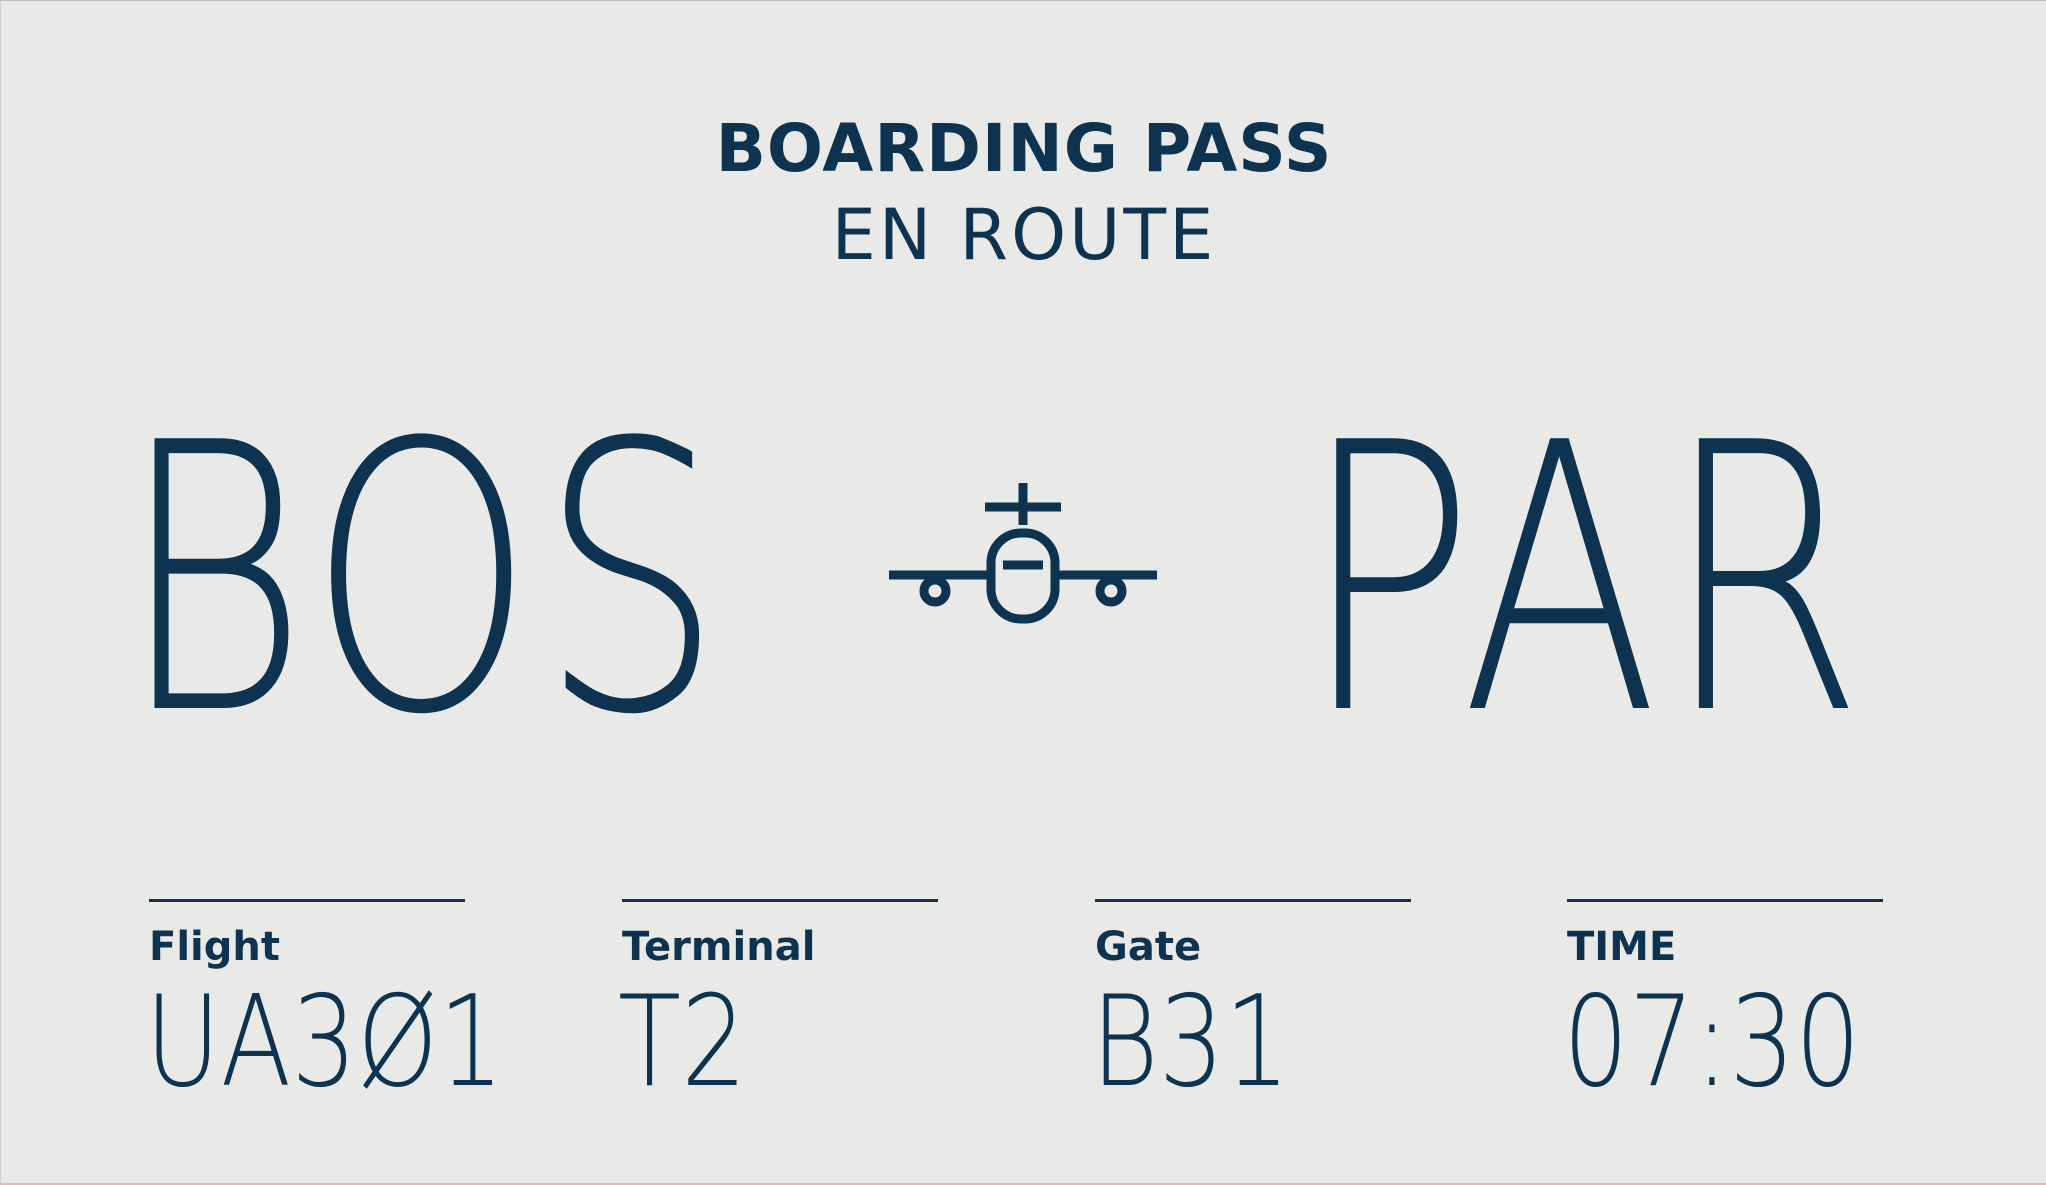  What do you see at coordinates (1712, 1041) in the screenshot?
I see `departure-time: 07:30` at bounding box center [1712, 1041].